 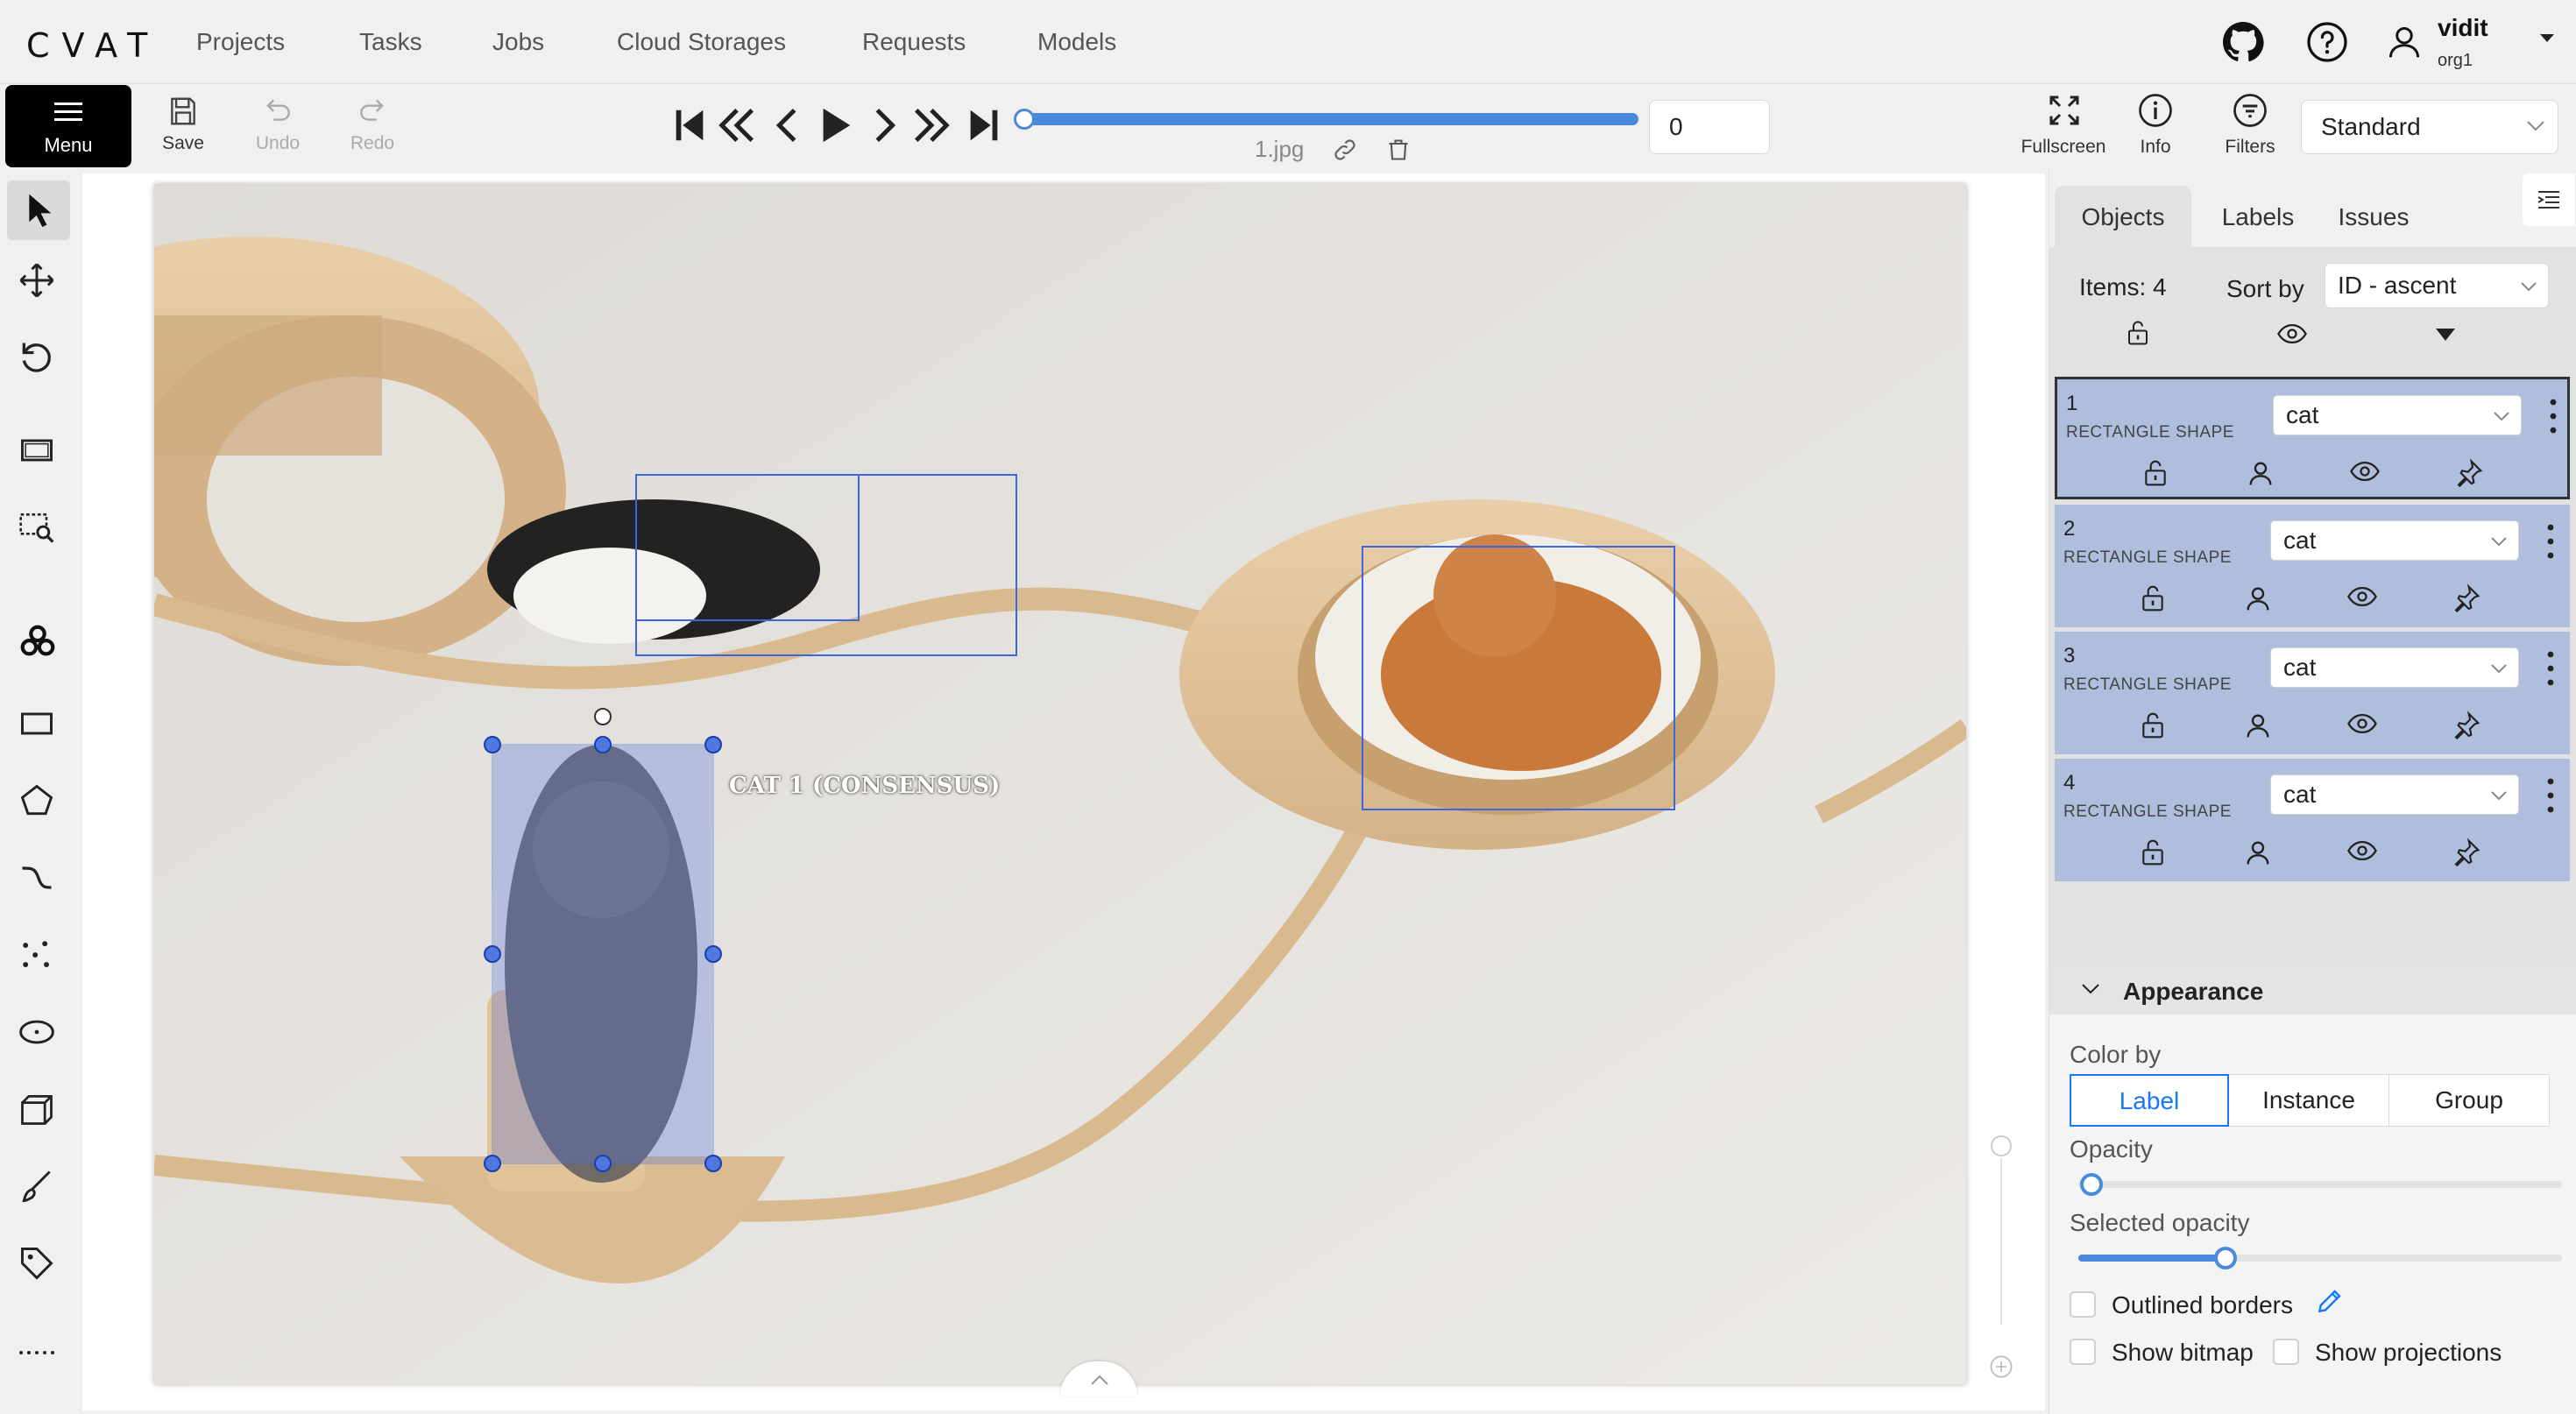 I want to click on opacity-slider-handle, so click(x=2091, y=1184).